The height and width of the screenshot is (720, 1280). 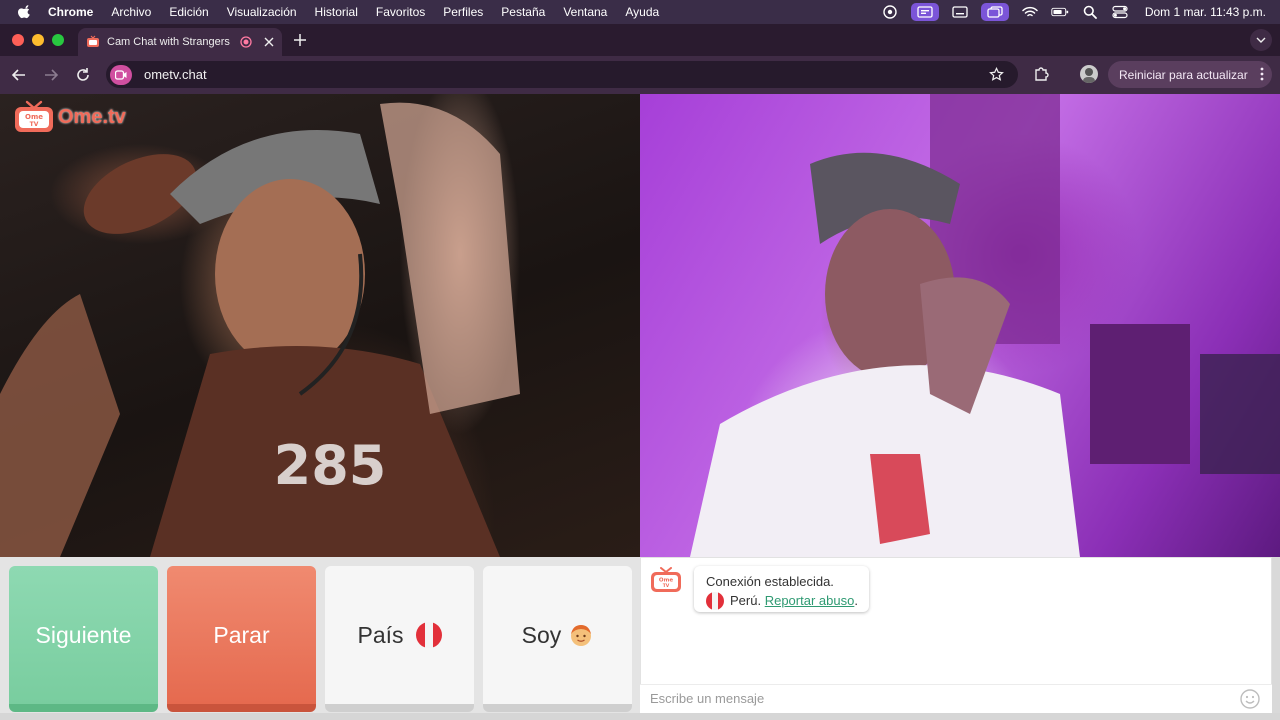 I want to click on forward-icon, so click(x=51, y=75).